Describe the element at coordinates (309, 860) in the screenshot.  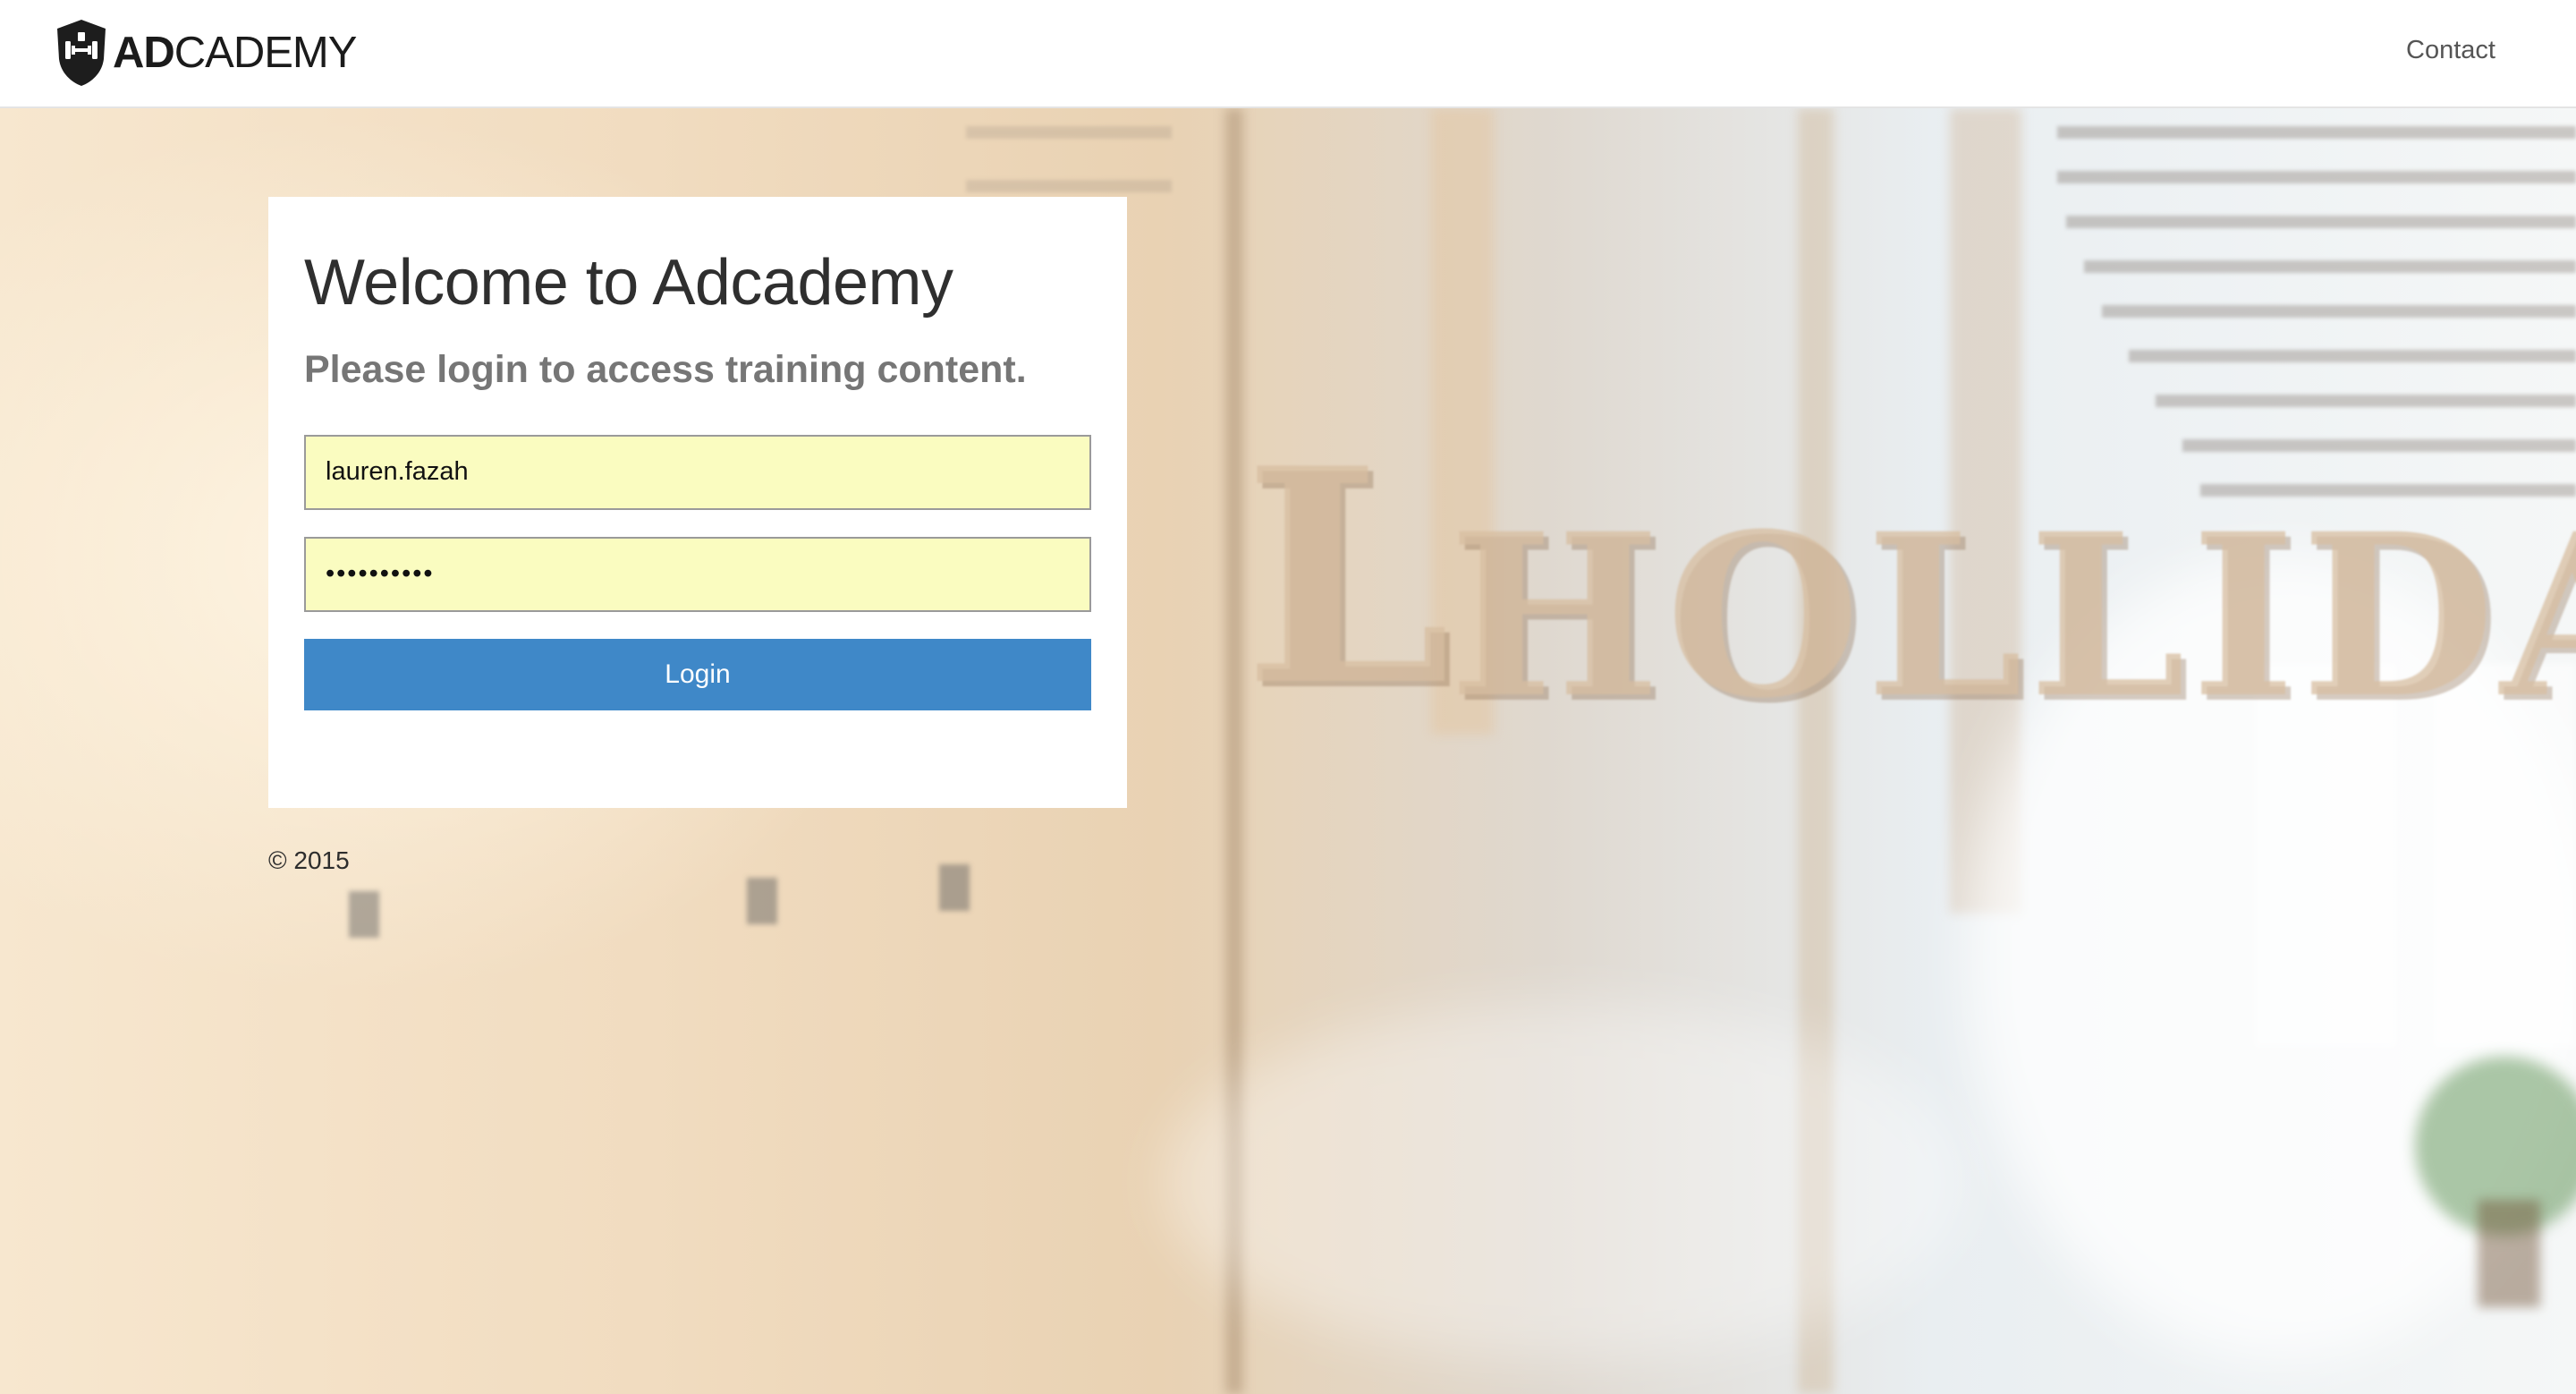
I see `copyright-text: © 2015` at that location.